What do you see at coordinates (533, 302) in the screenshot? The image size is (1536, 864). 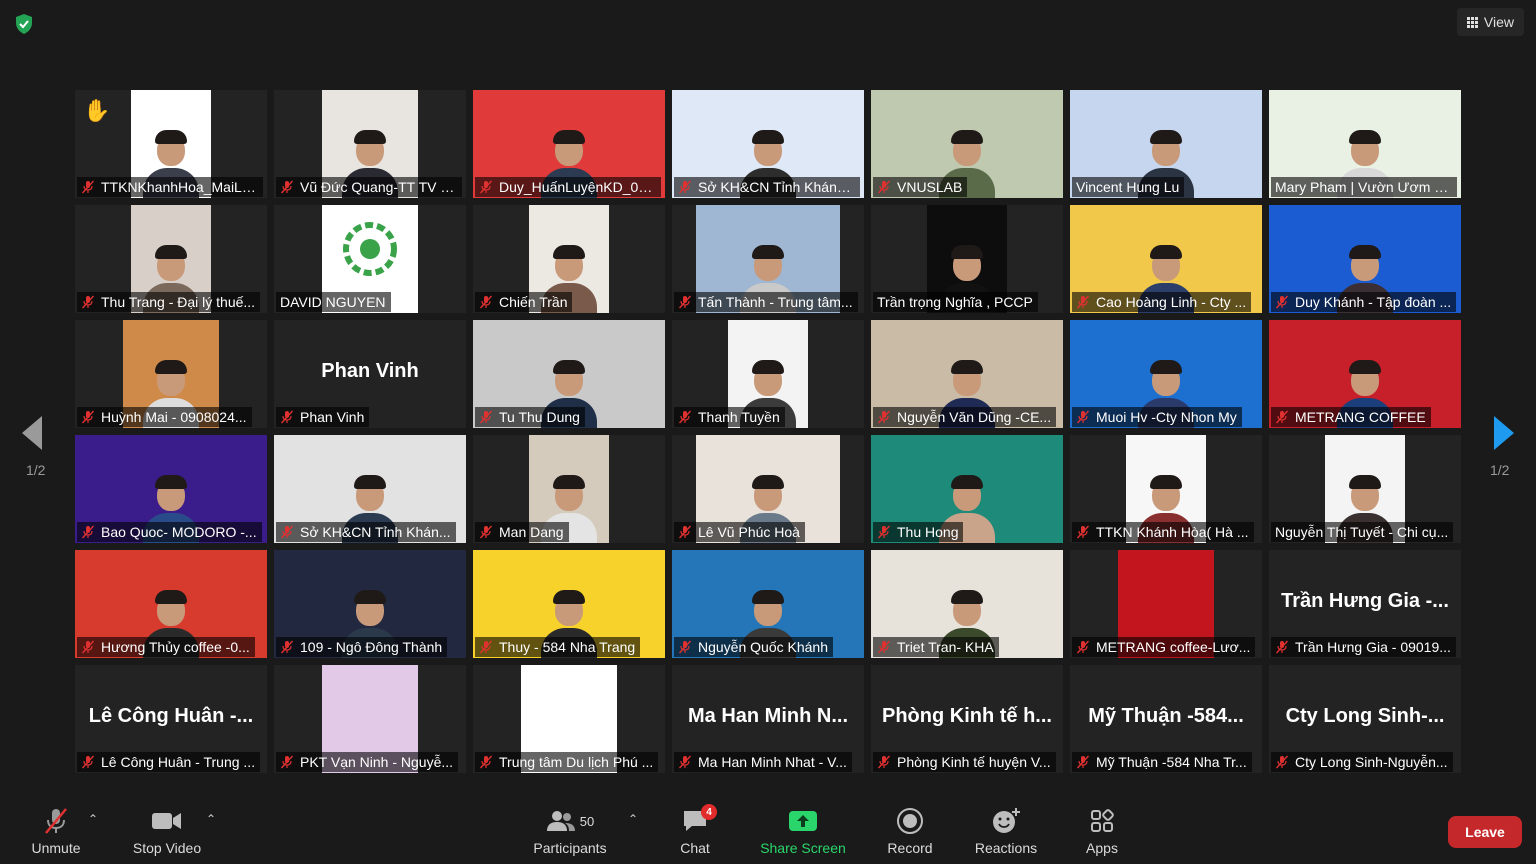 I see `participant-name: Chiến Trần` at bounding box center [533, 302].